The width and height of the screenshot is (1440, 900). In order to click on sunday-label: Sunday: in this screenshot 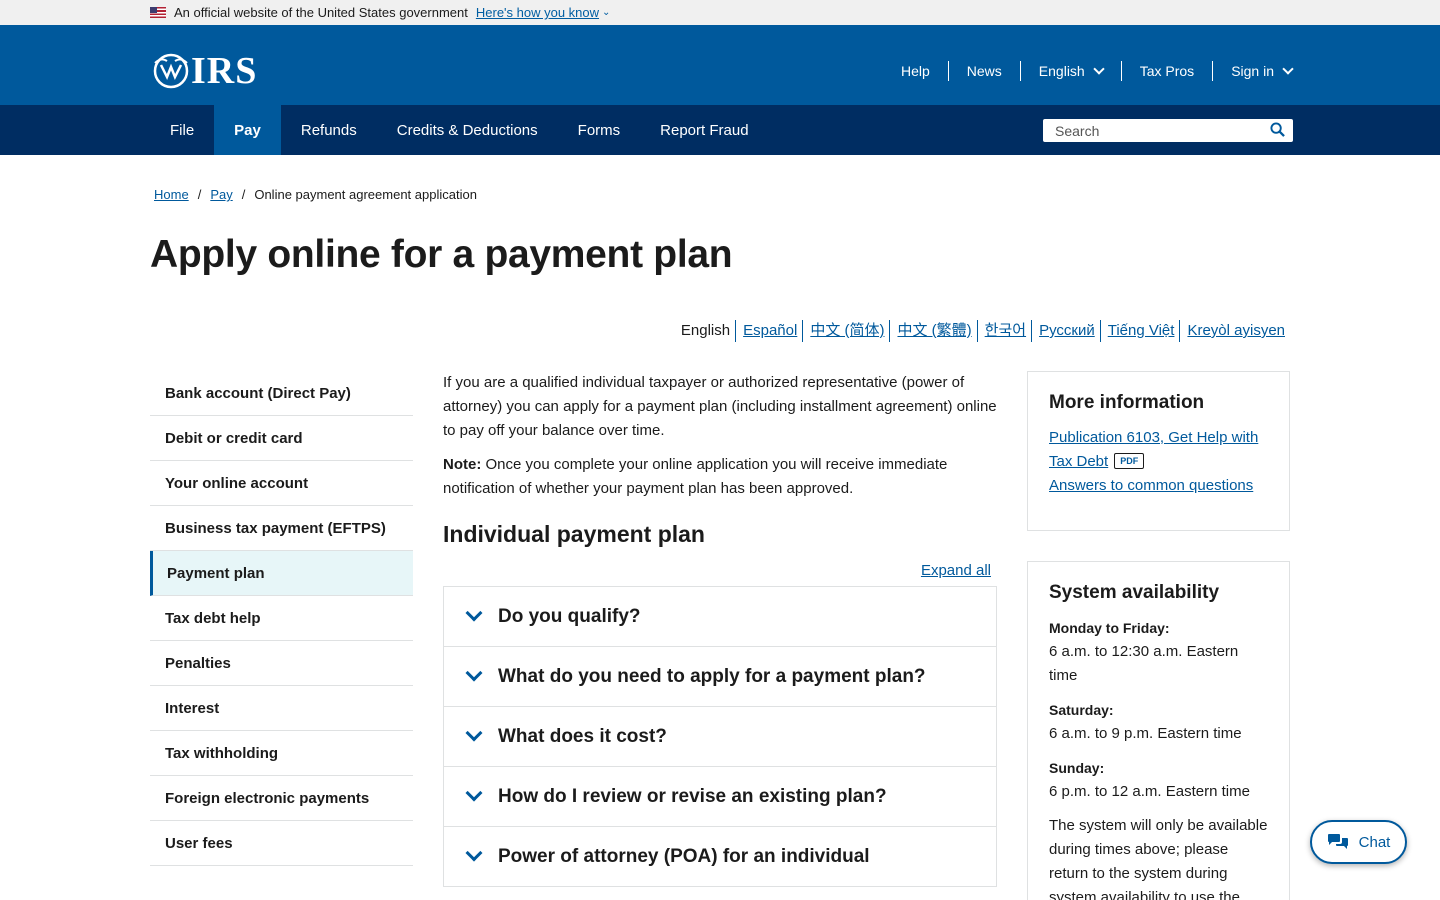, I will do `click(1077, 768)`.